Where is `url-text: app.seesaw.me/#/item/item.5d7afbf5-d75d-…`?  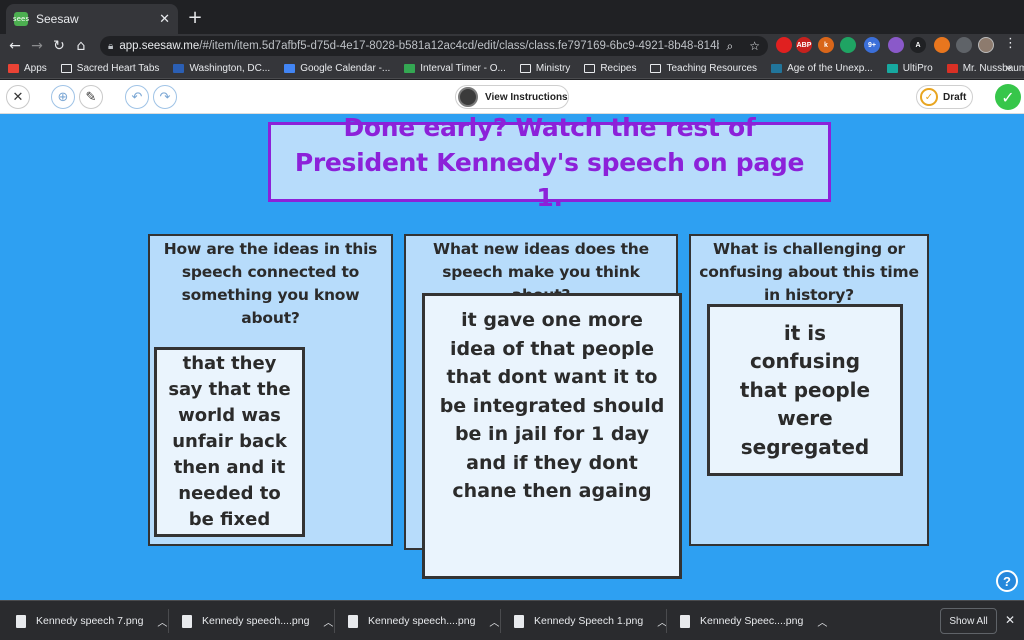 url-text: app.seesaw.me/#/item/item.5d7afbf5-d75d-… is located at coordinates (418, 46).